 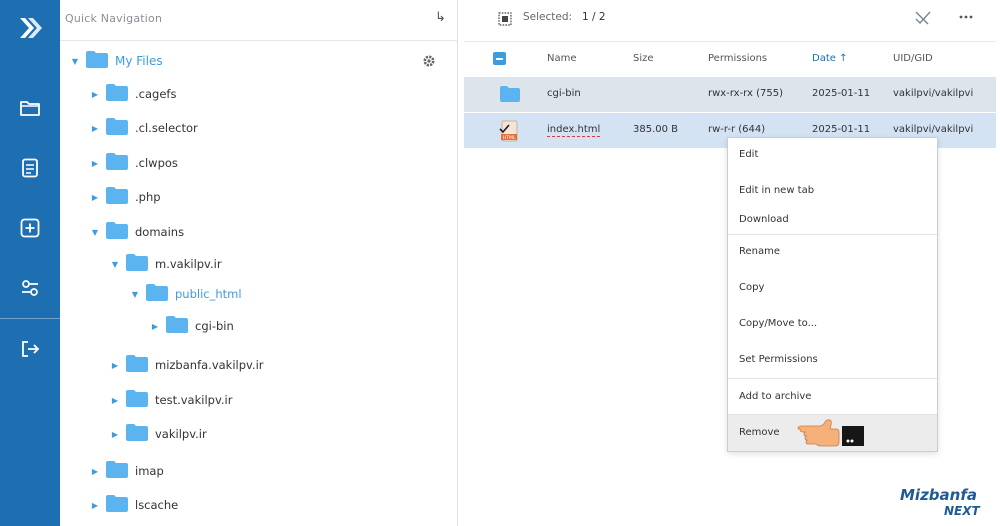 I want to click on menu-item-copy: Copy, so click(x=832, y=287).